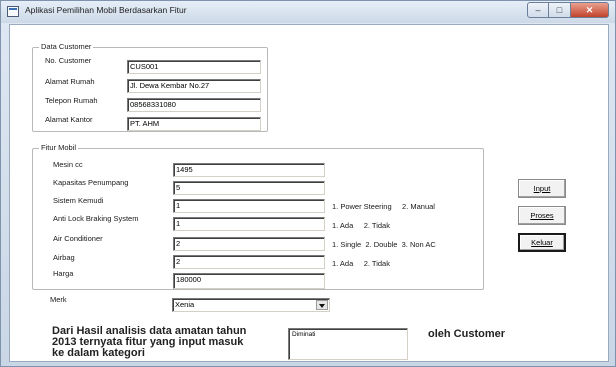 The width and height of the screenshot is (616, 367). I want to click on maximize-icon: □, so click(559, 10).